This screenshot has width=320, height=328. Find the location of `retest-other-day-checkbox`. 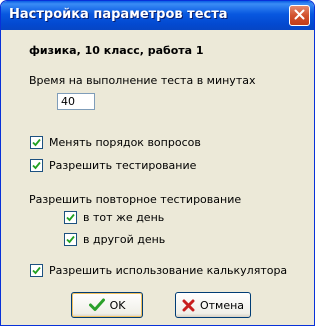

retest-other-day-checkbox is located at coordinates (70, 239).